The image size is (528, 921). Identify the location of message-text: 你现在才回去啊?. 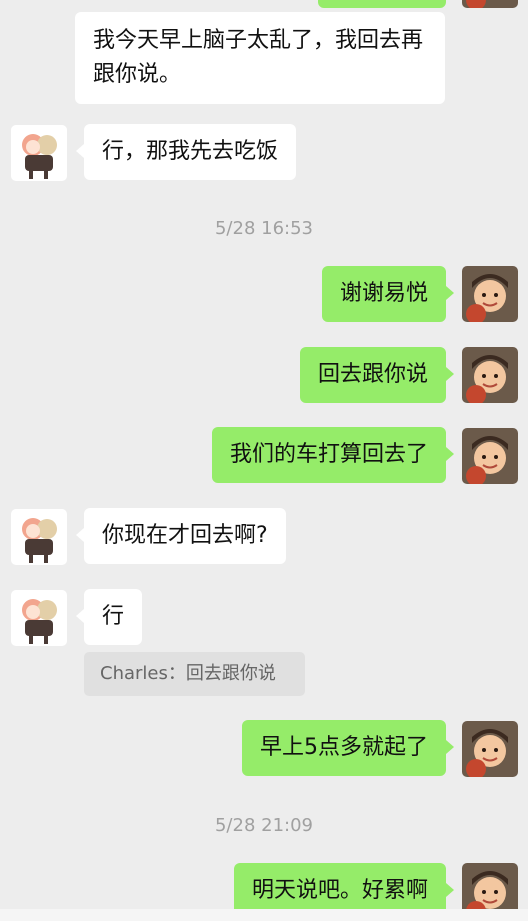
(185, 535).